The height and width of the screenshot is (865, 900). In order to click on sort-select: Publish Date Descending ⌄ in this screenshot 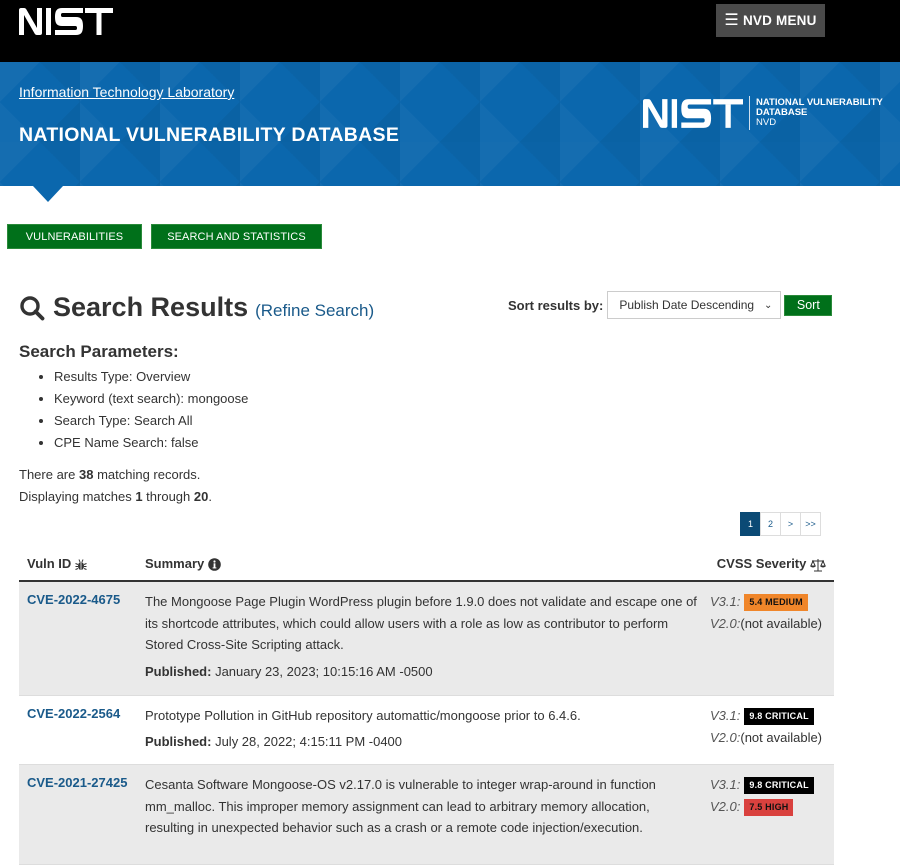, I will do `click(694, 305)`.